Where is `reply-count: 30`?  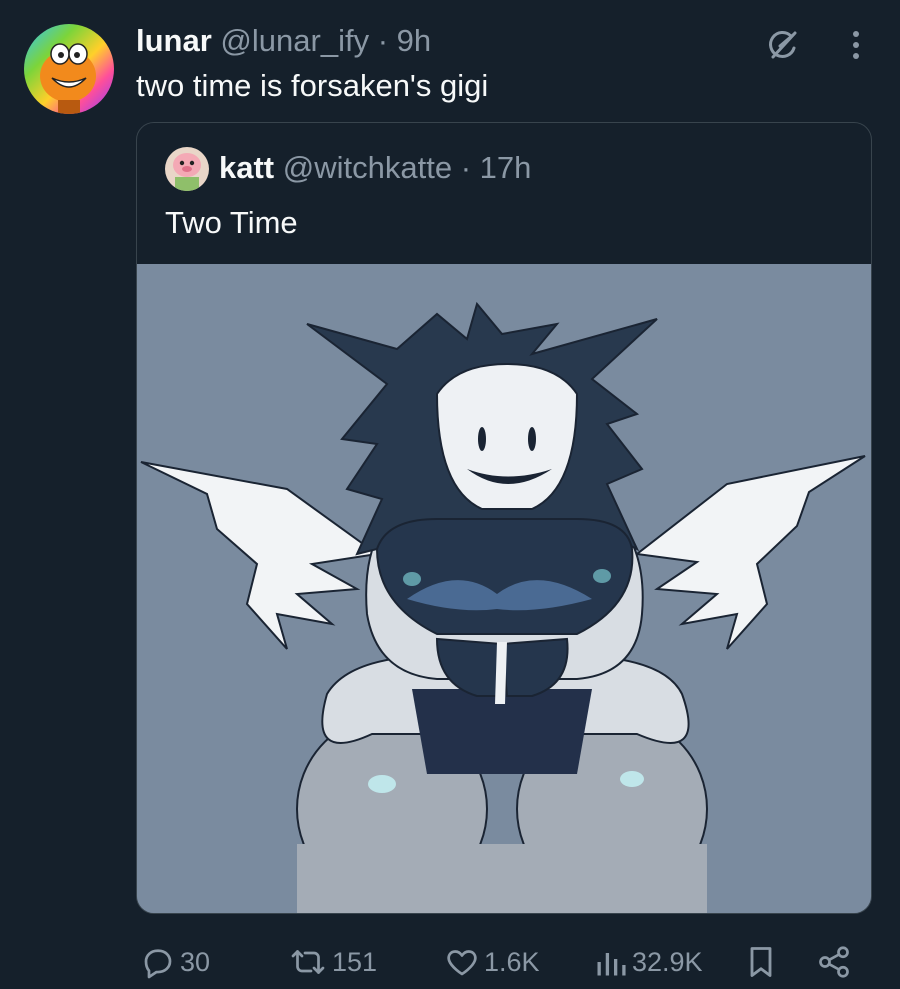 reply-count: 30 is located at coordinates (195, 961).